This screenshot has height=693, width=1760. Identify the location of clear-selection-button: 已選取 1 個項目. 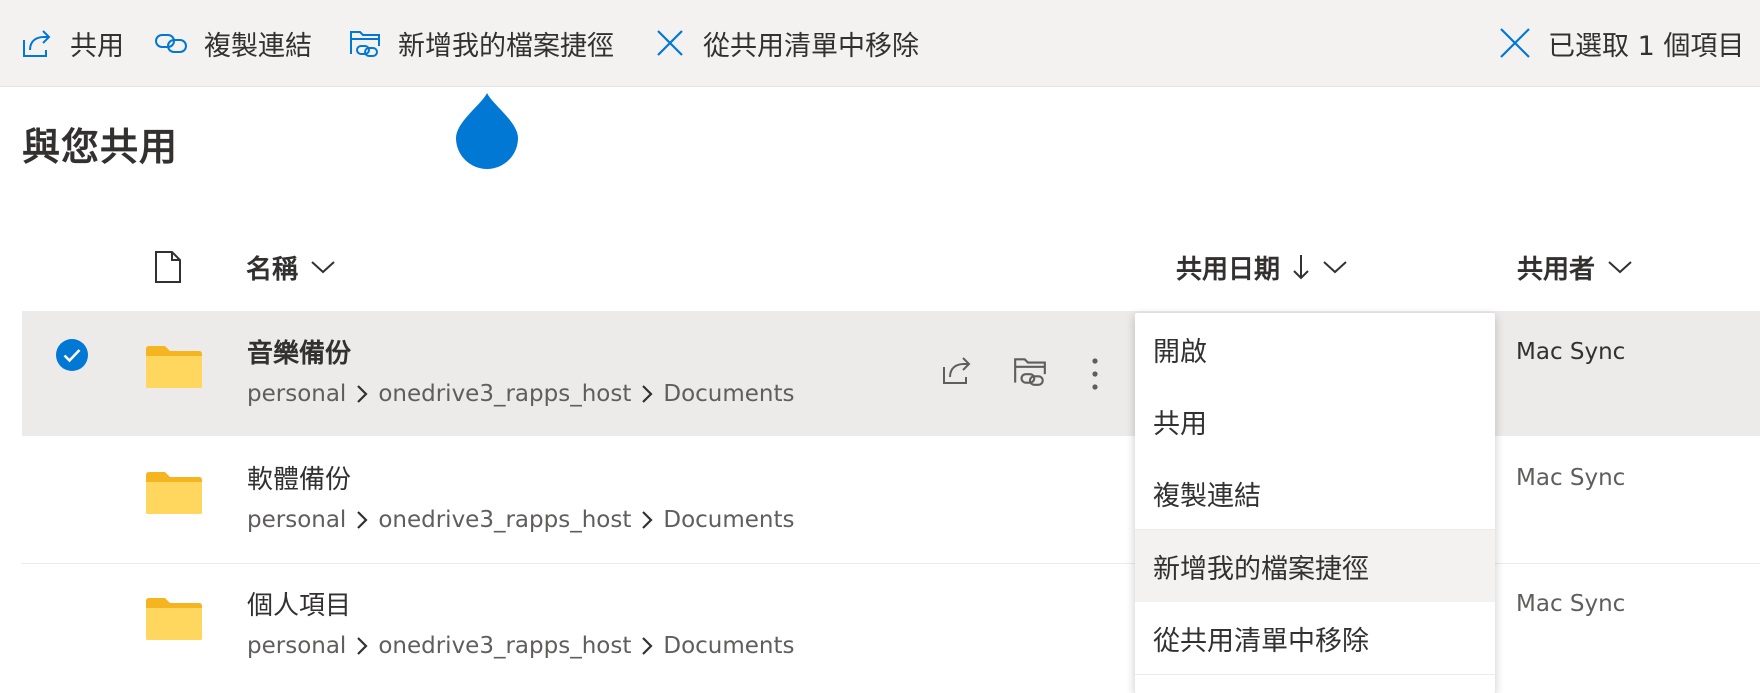
(1621, 43).